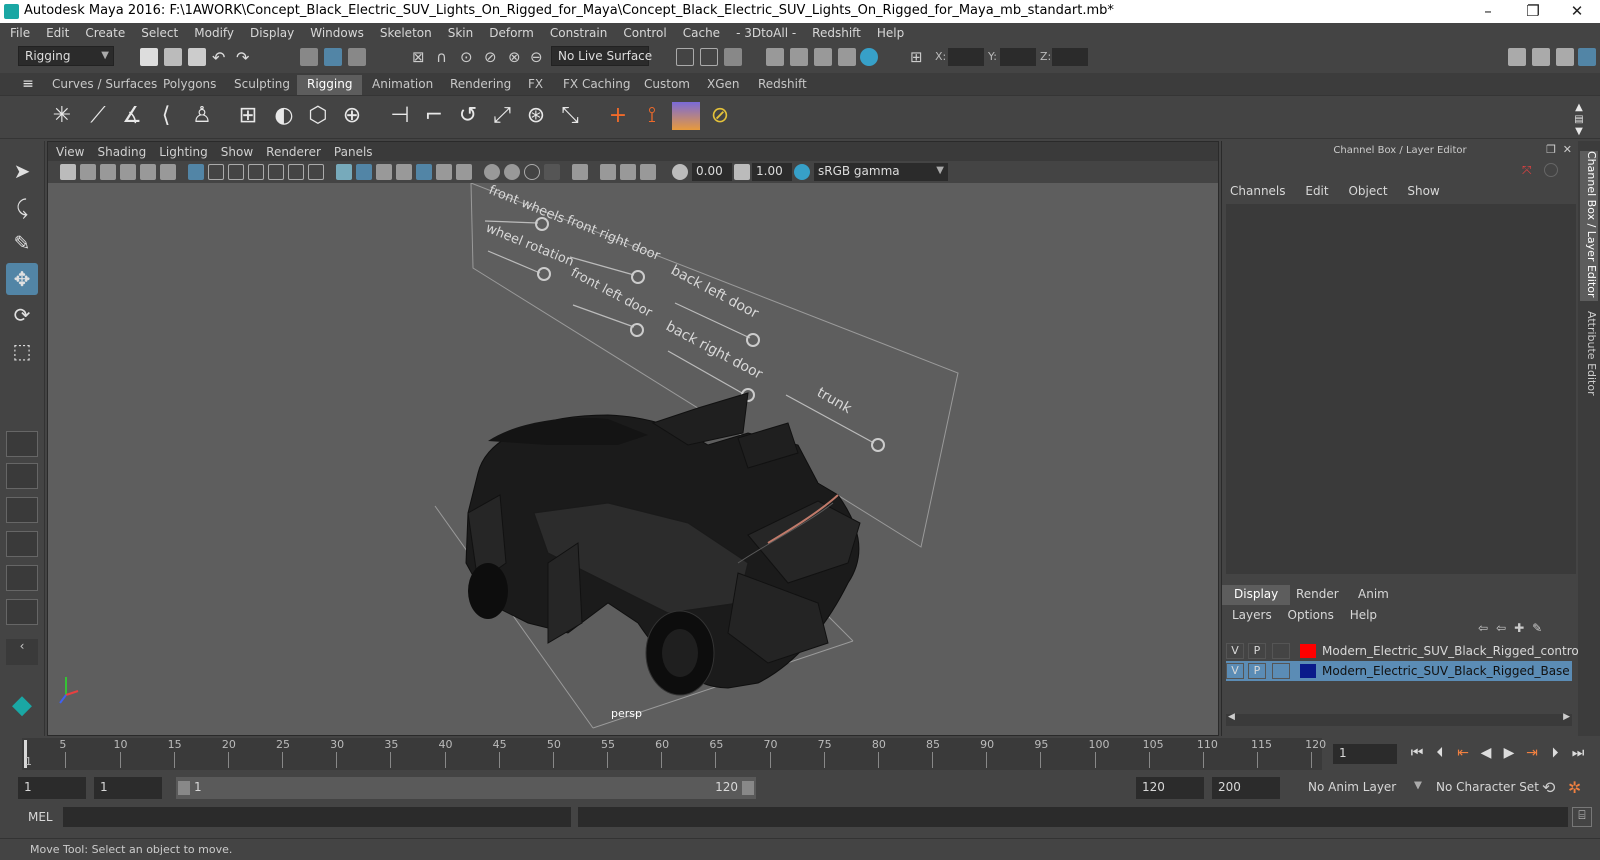 This screenshot has width=1600, height=860. Describe the element at coordinates (648, 172) in the screenshot. I see `xray-joints-icon` at that location.